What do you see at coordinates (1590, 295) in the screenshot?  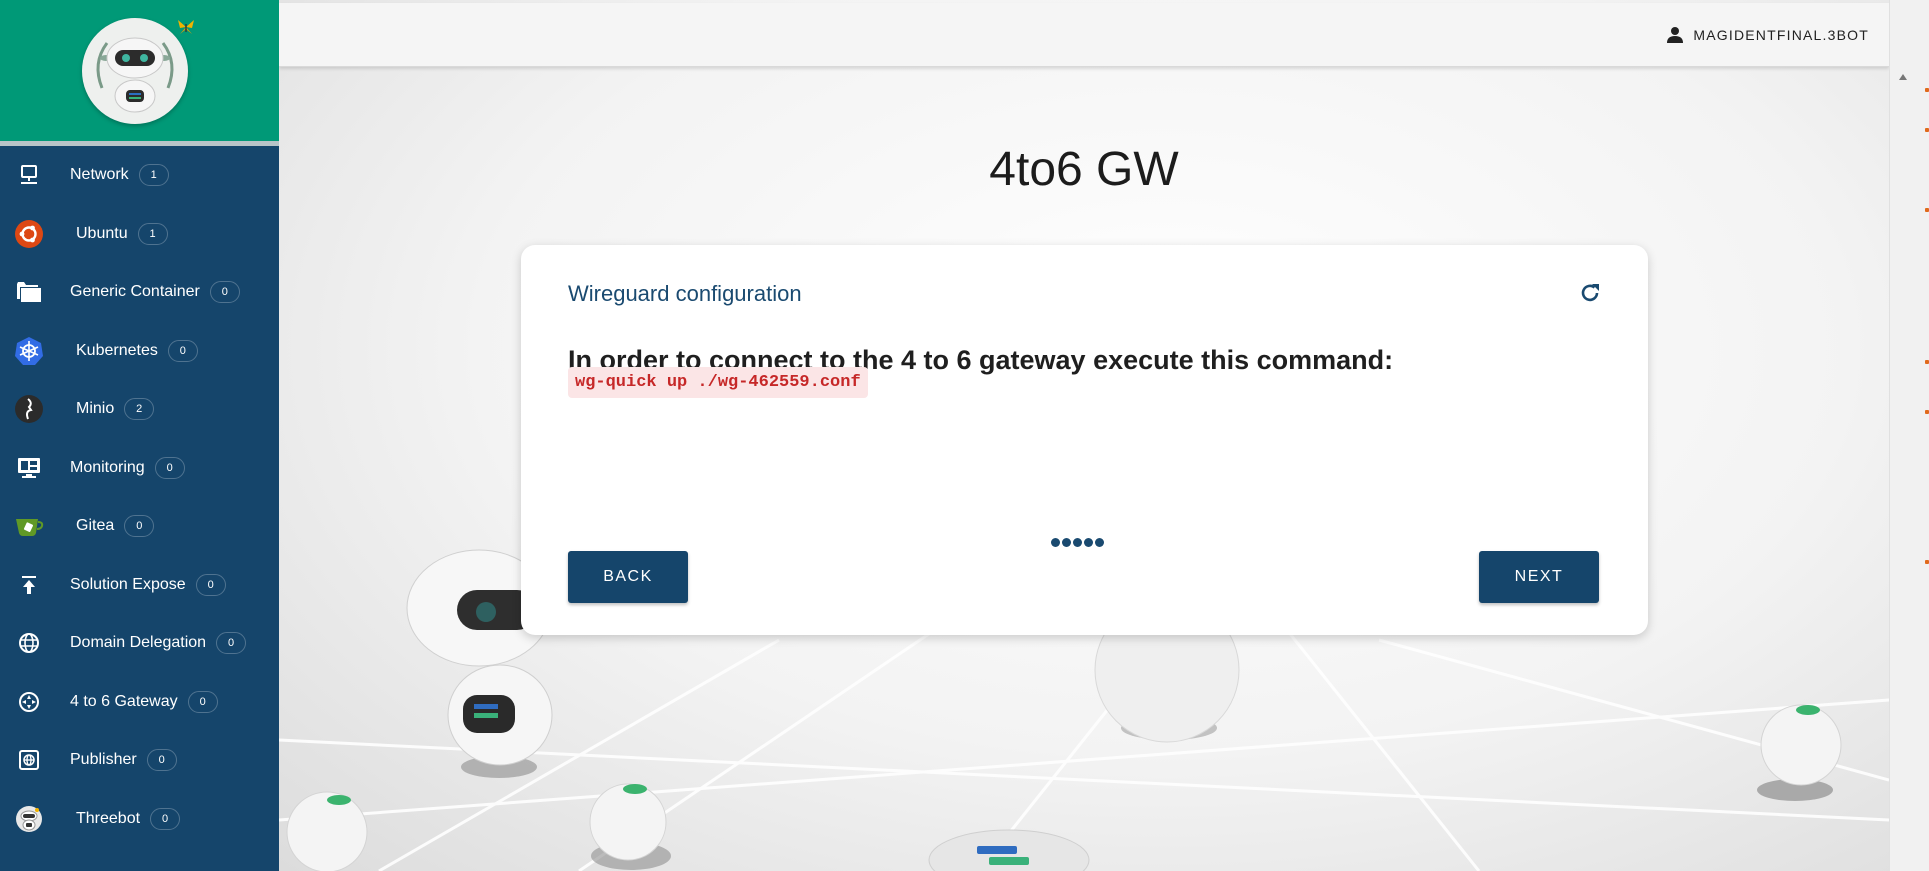 I see `refresh-icon` at bounding box center [1590, 295].